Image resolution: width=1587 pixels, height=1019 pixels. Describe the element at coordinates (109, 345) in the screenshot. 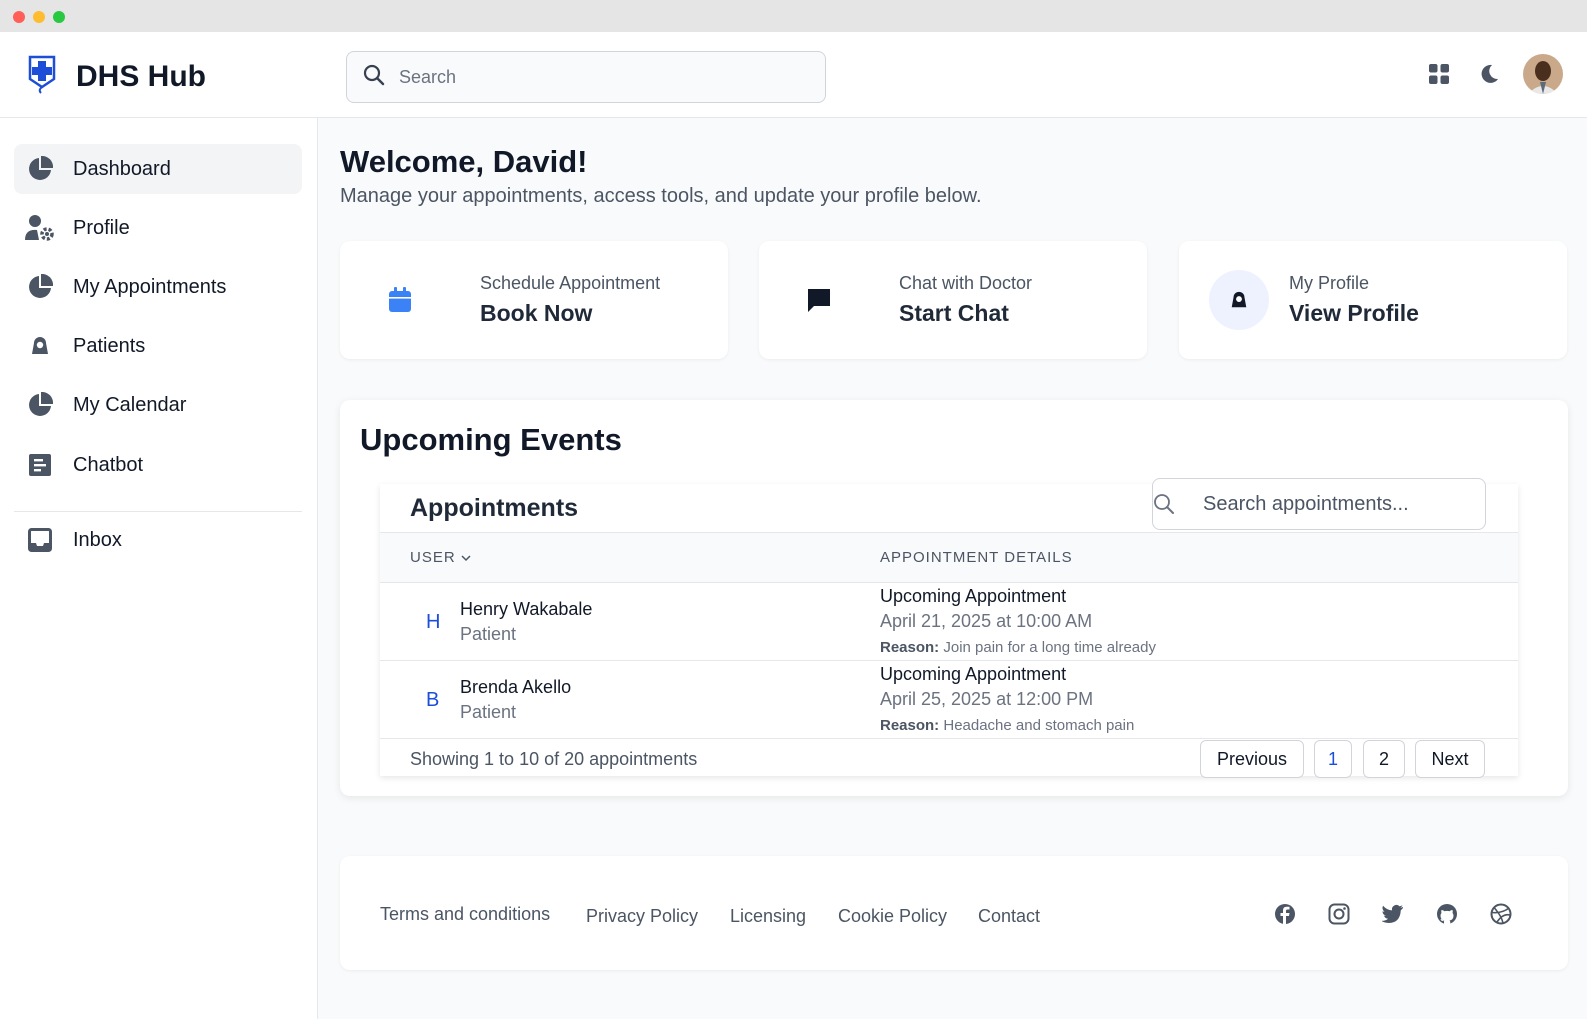

I see `sidebar-item-label: Patients` at that location.